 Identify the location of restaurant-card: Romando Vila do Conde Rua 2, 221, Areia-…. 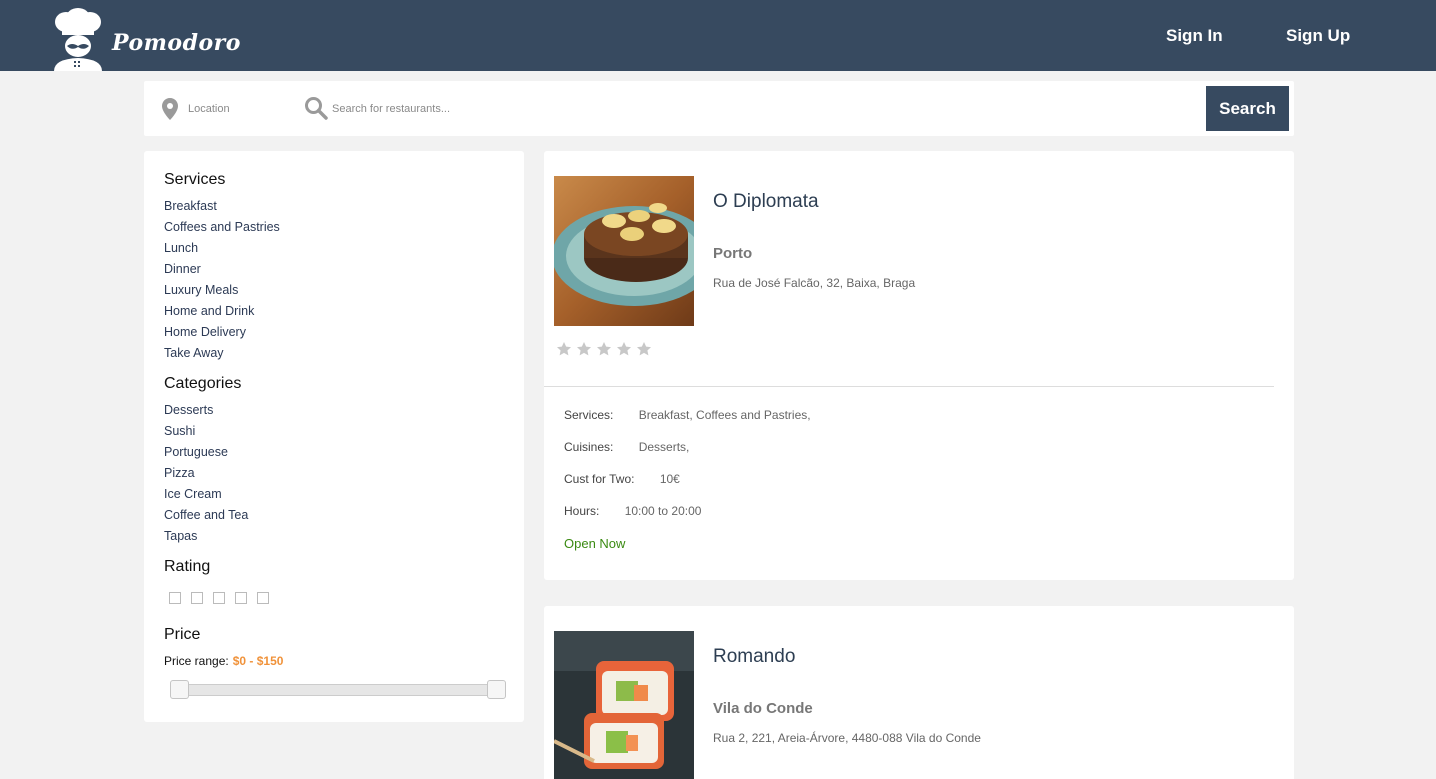
(919, 692).